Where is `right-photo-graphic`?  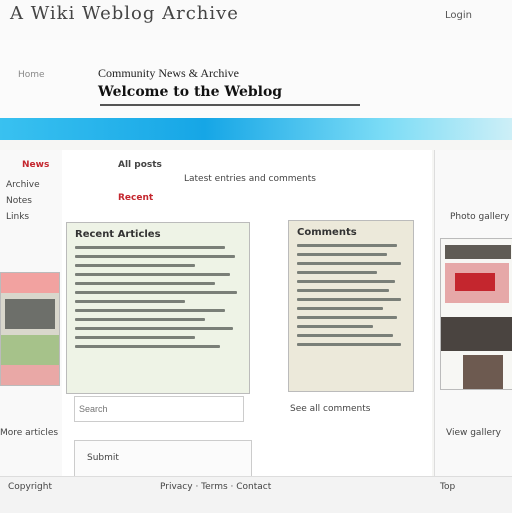 right-photo-graphic is located at coordinates (476, 314).